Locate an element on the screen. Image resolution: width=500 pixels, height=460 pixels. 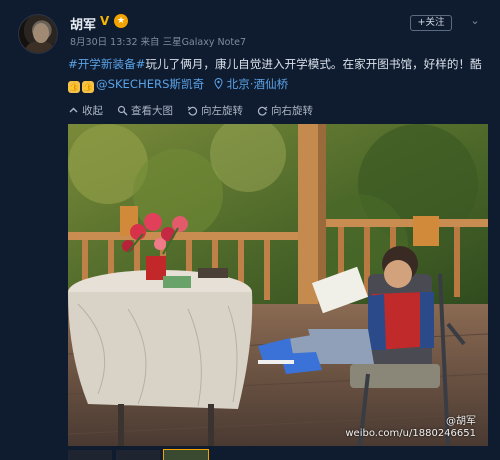
watermark-url: weibo.com/u/1880246651 is located at coordinates (410, 433).